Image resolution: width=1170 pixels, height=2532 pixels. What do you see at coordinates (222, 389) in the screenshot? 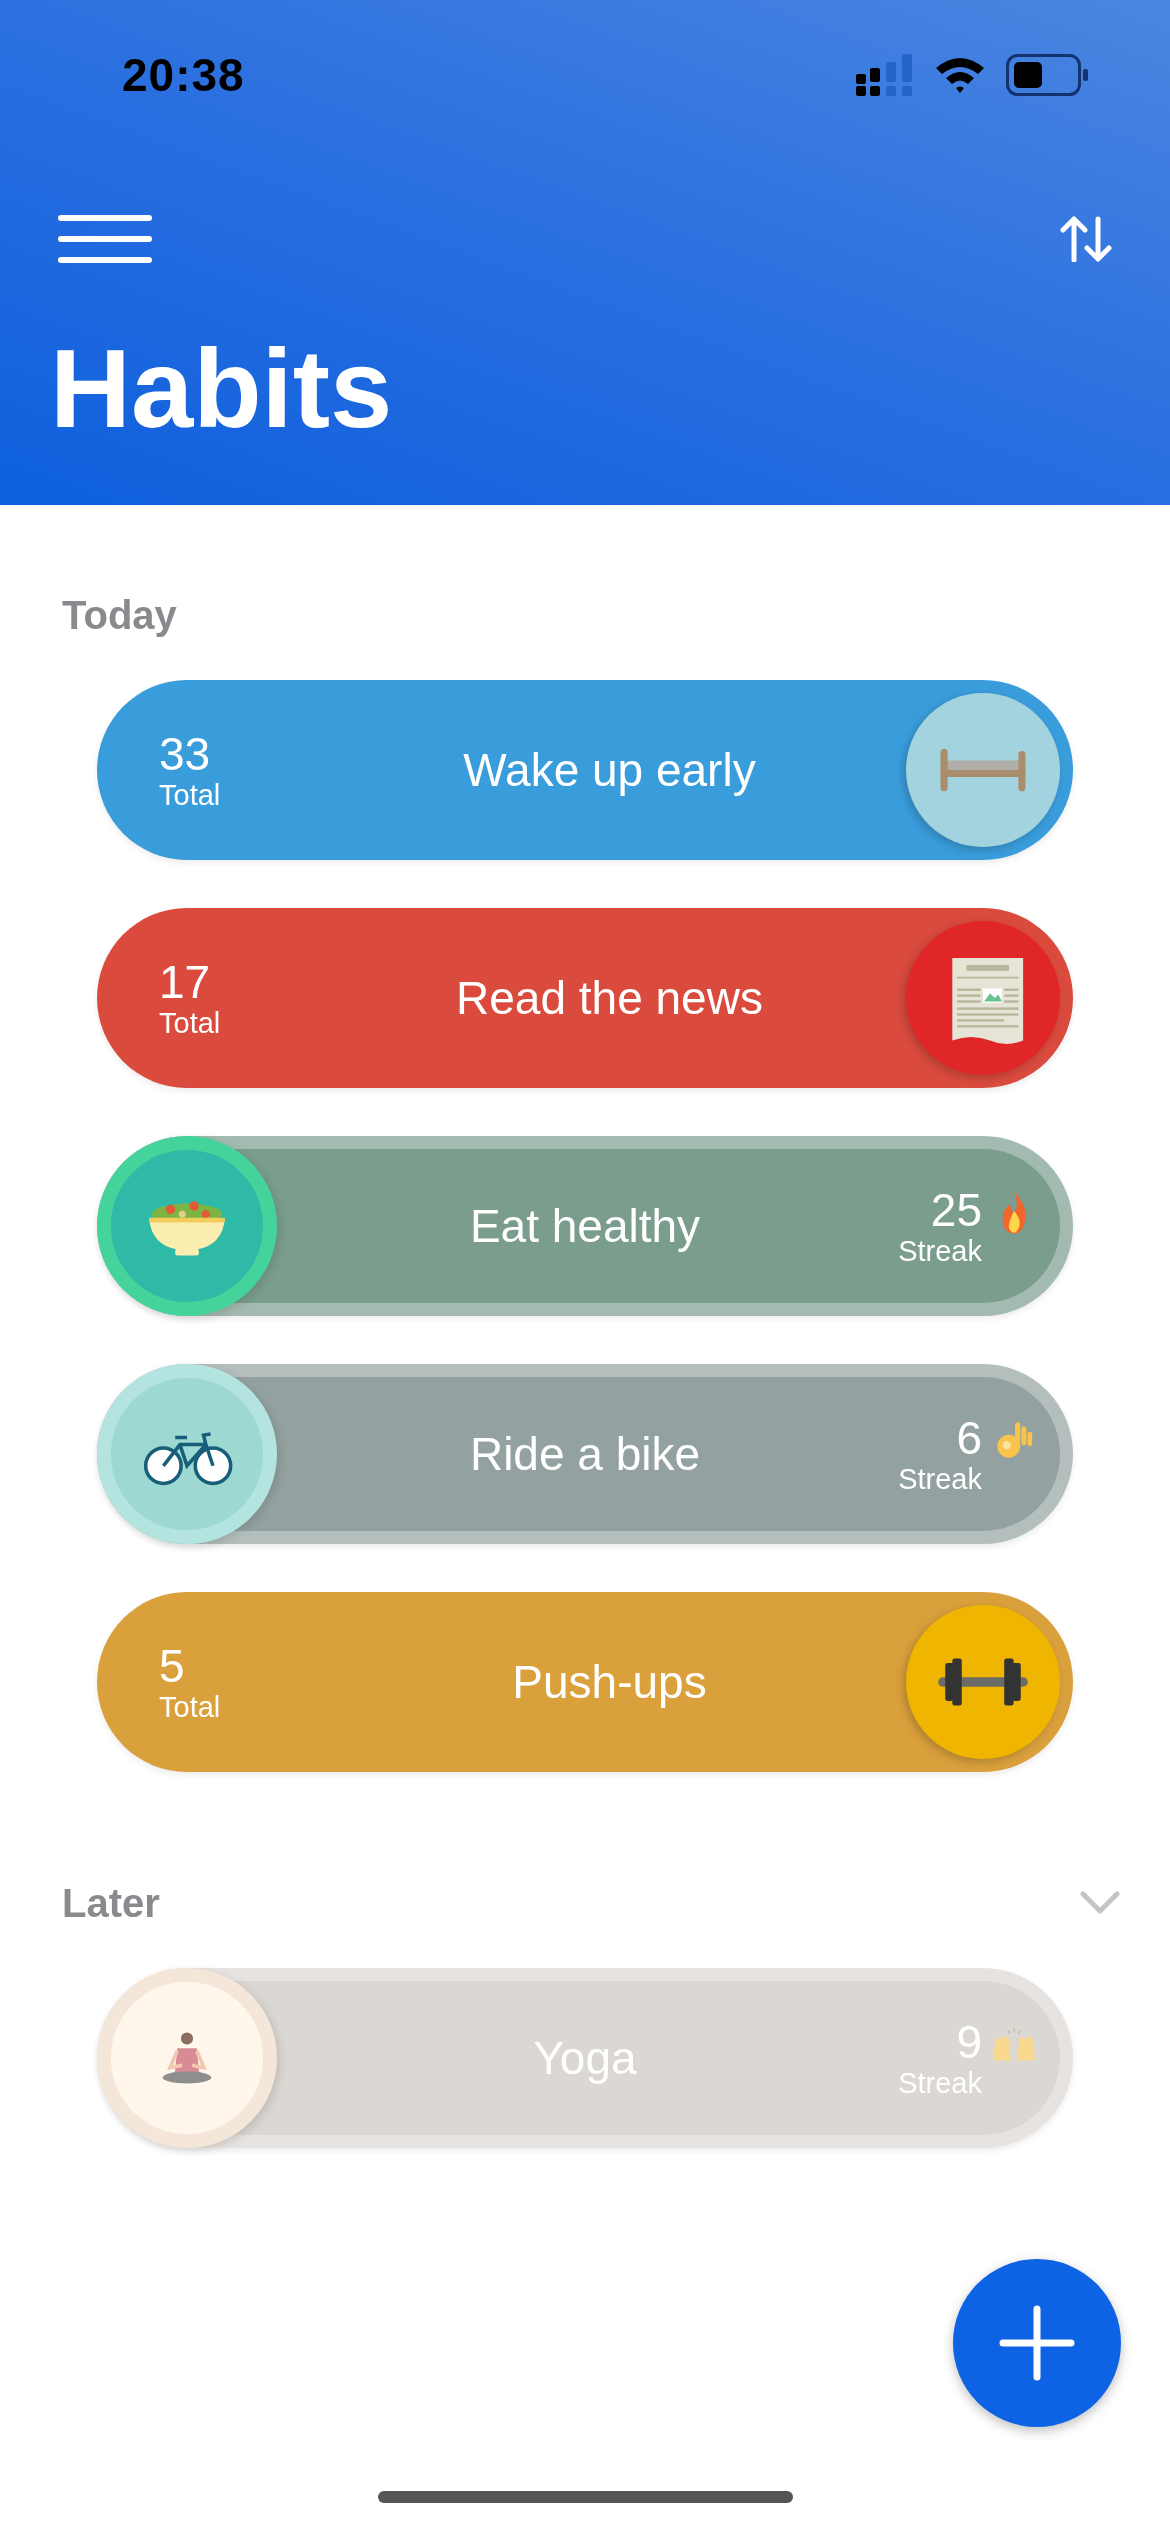
I see `page-title: Habits` at bounding box center [222, 389].